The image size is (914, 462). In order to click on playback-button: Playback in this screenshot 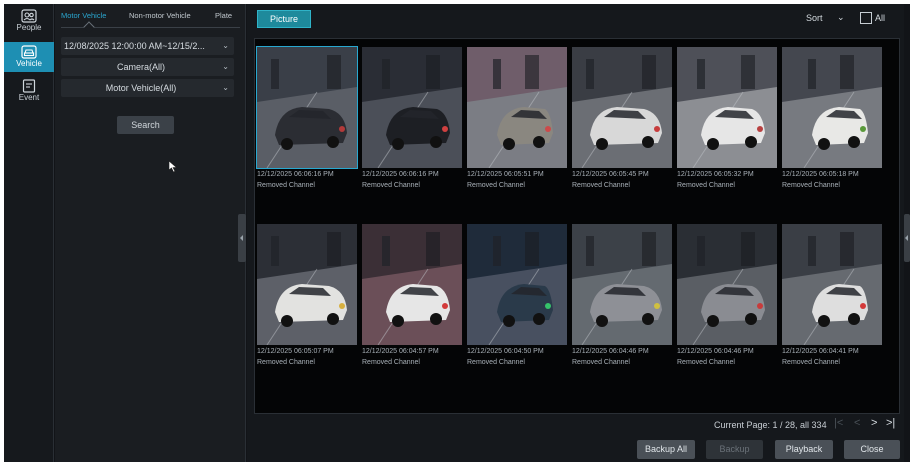, I will do `click(804, 449)`.